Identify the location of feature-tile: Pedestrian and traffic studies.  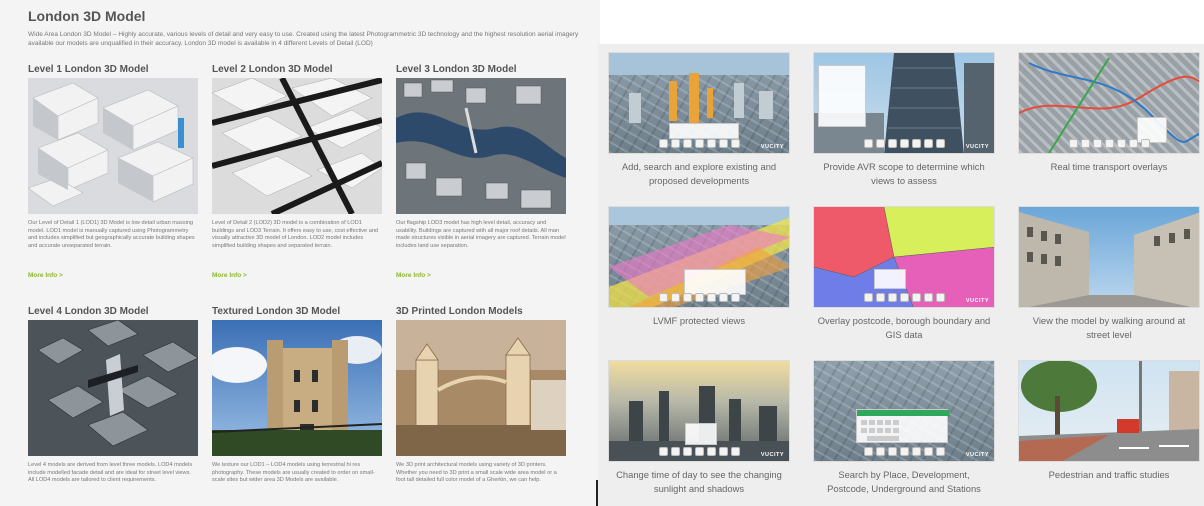
(1109, 421).